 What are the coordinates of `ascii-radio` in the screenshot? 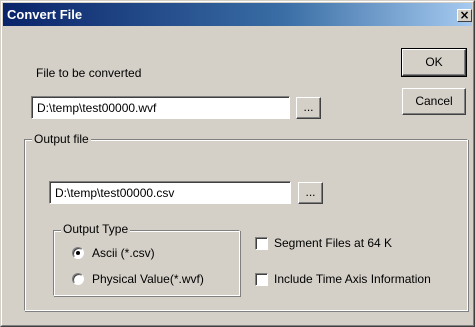 It's located at (78, 253).